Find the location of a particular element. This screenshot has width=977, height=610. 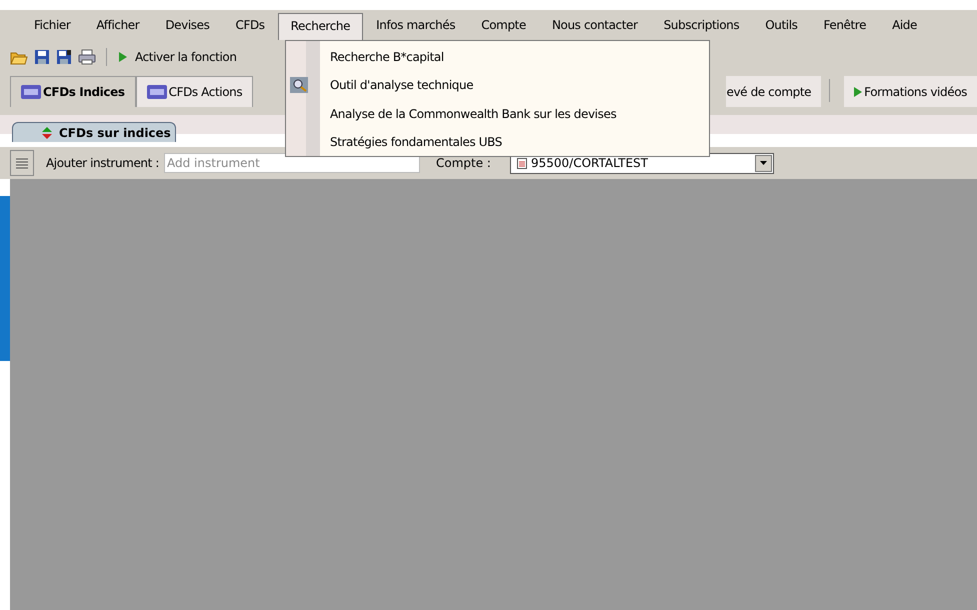

save-icon is located at coordinates (42, 57).